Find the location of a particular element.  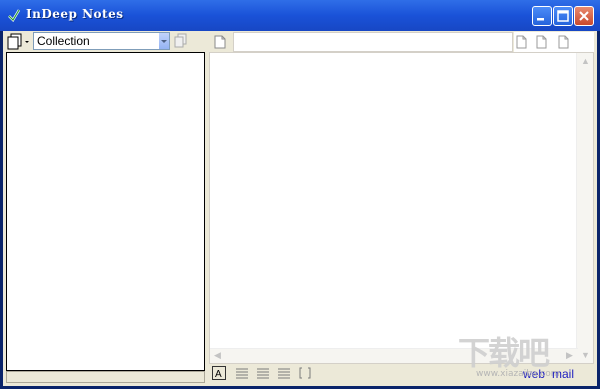

copy-icon is located at coordinates (180, 40).